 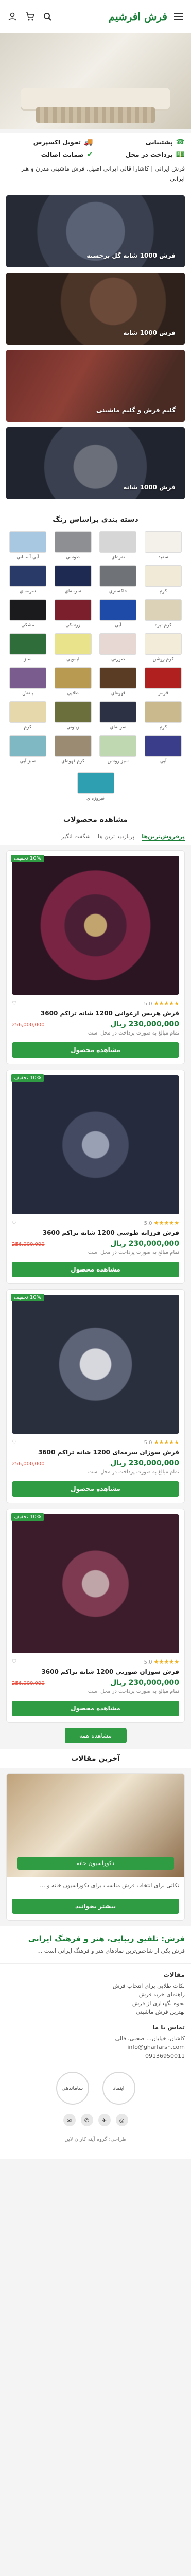 I want to click on telegram-icon: ✈, so click(x=104, y=2120).